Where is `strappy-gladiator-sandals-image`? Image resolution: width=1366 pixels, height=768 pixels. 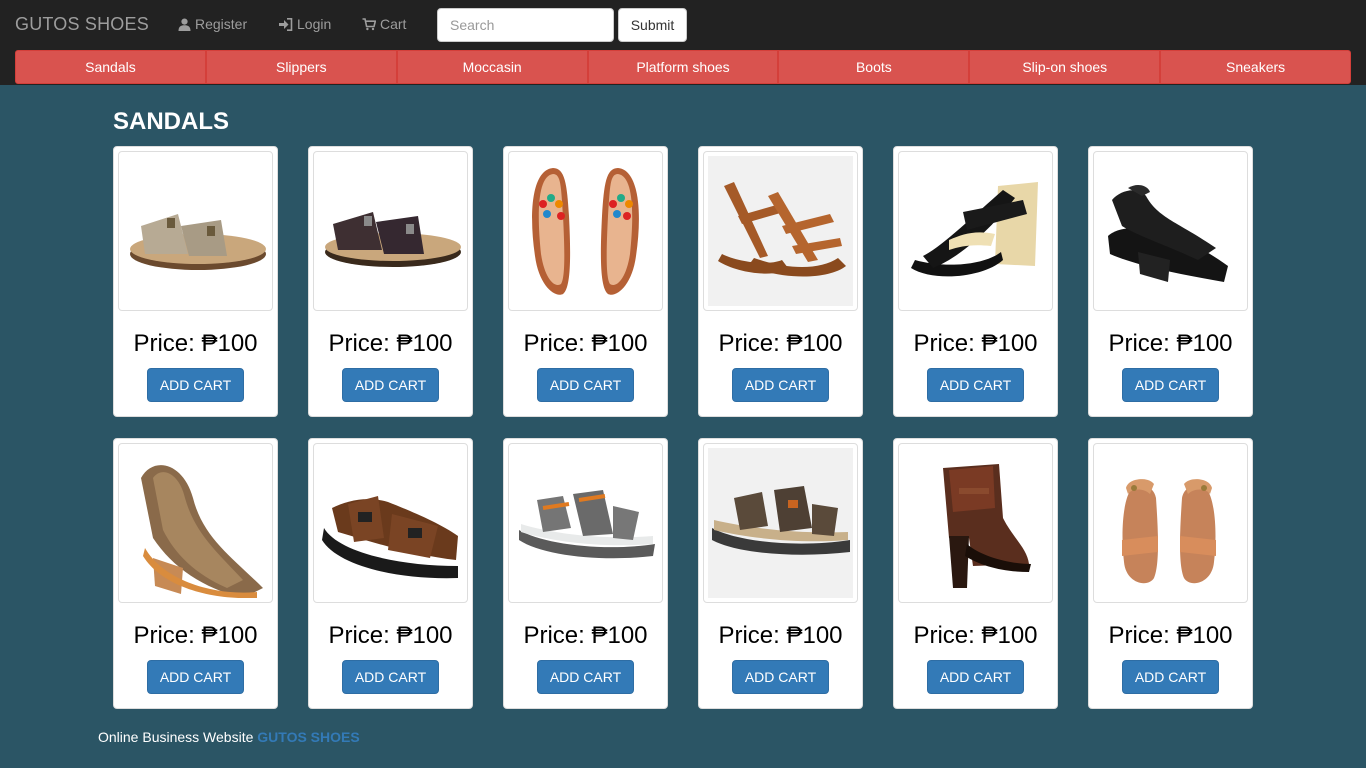
strappy-gladiator-sandals-image is located at coordinates (782, 229).